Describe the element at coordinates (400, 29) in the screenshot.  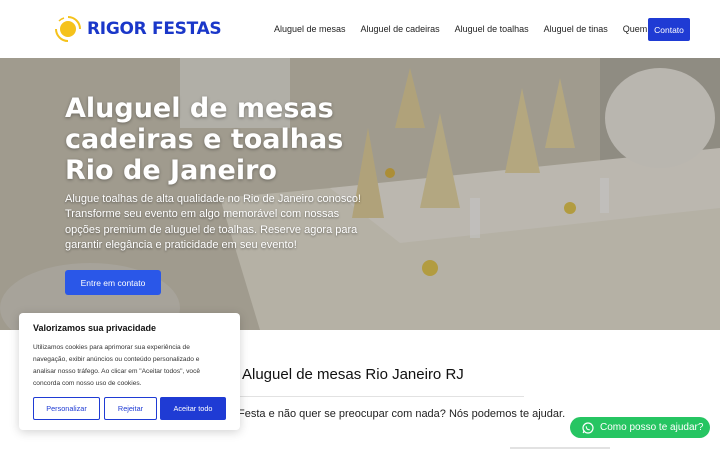
I see `nav-item-cadeiras: Aluguel de cadeiras` at that location.